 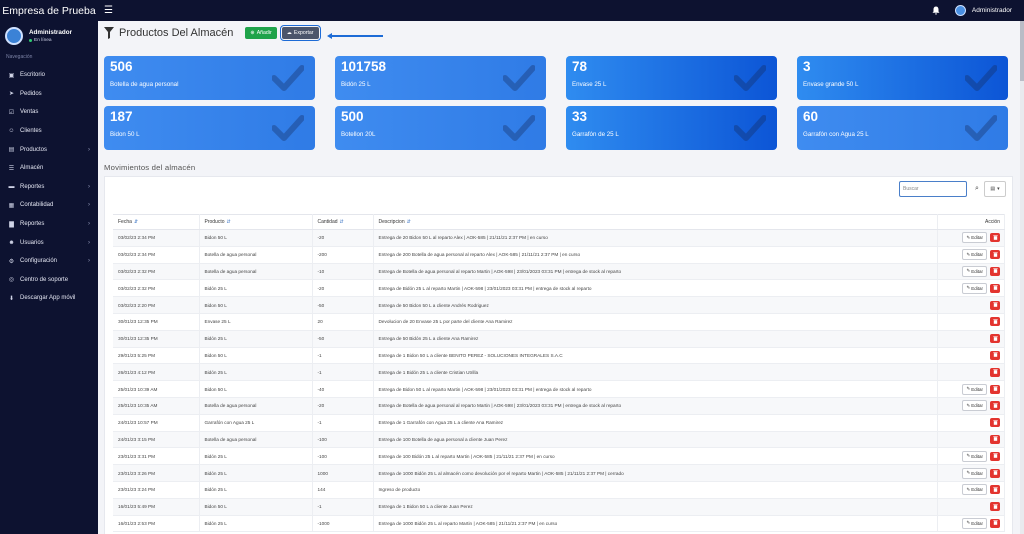 I want to click on header-cantidad: Cantidad ⇵, so click(x=343, y=222).